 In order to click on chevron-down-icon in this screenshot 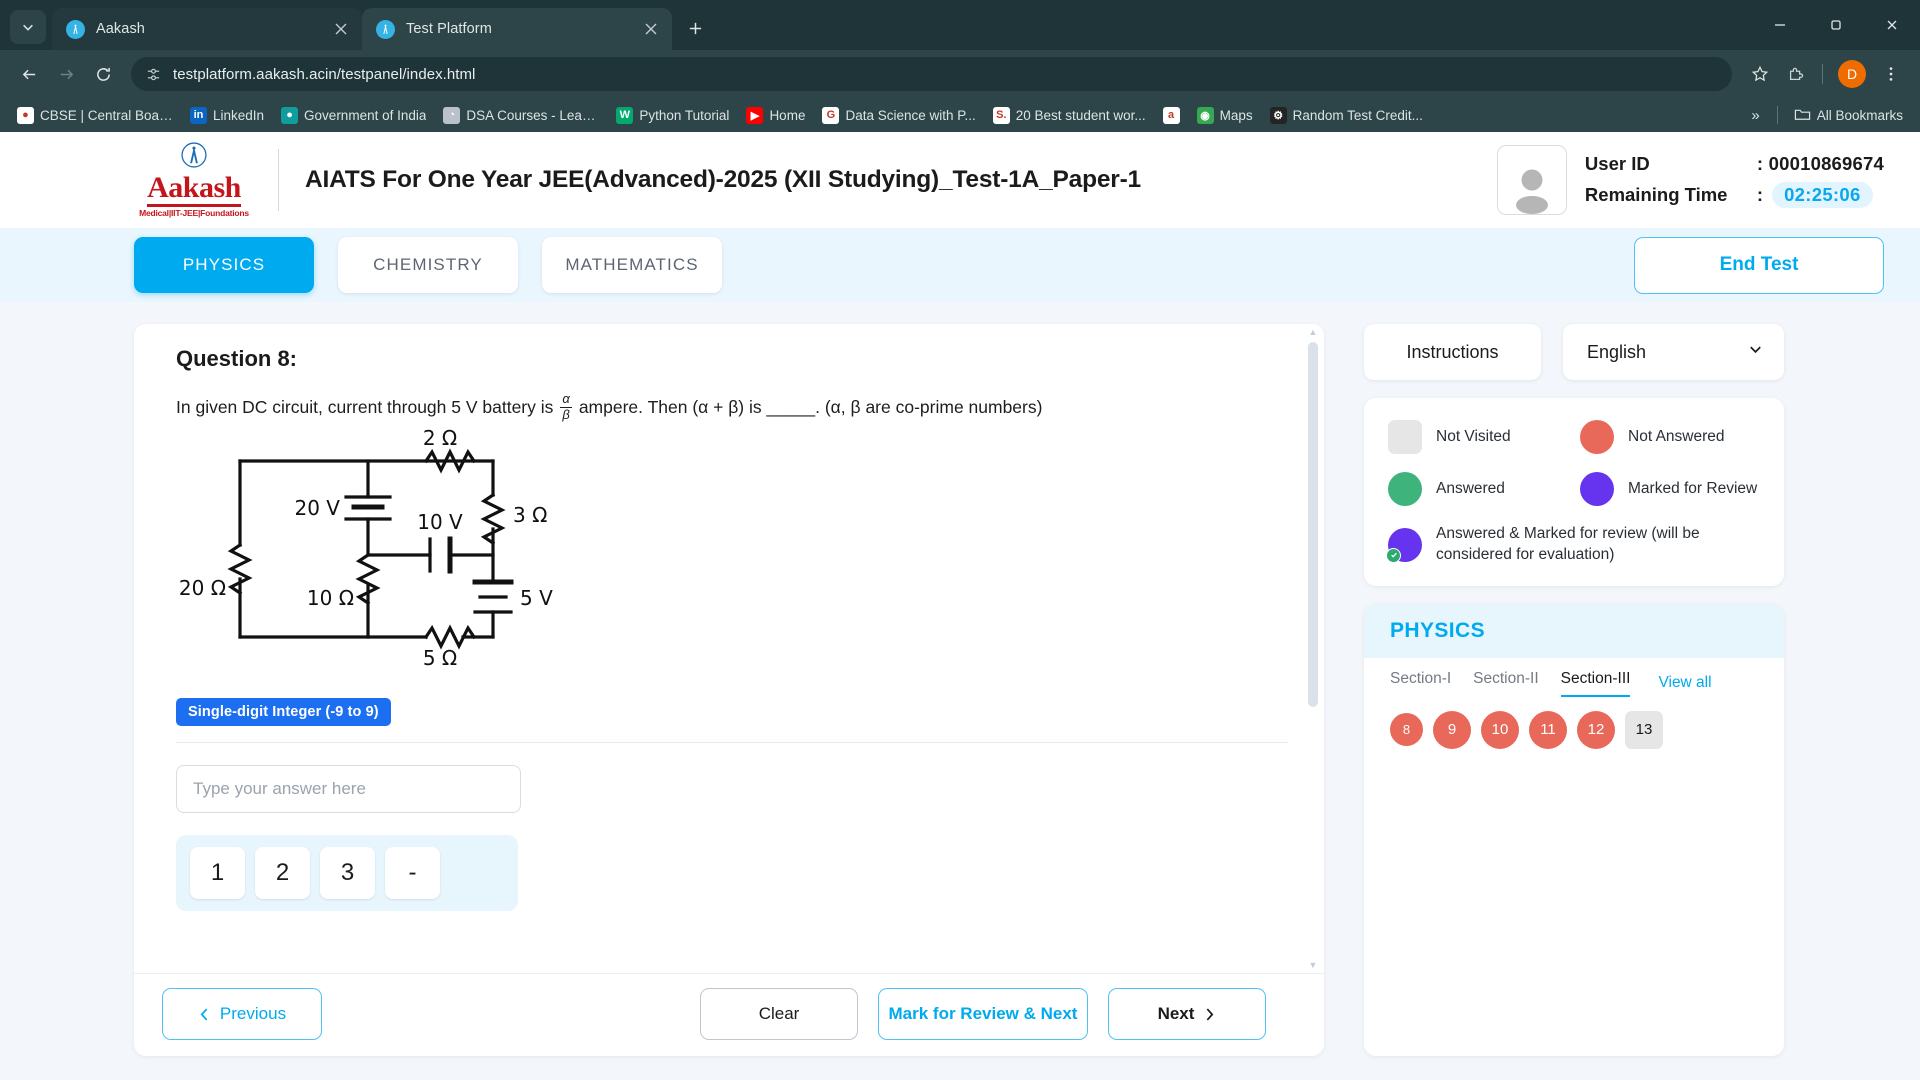, I will do `click(1755, 352)`.